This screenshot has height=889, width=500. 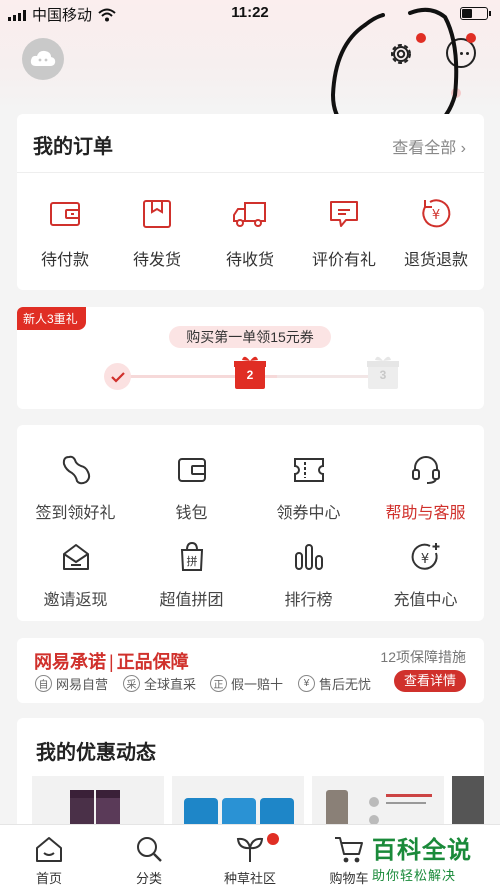 I want to click on cart-icon, so click(x=349, y=850).